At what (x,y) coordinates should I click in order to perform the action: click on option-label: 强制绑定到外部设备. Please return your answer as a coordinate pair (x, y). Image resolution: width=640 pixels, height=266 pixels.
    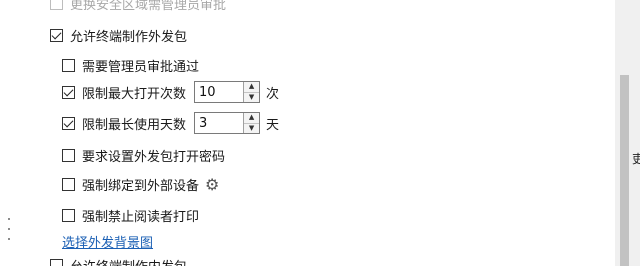
    Looking at the image, I should click on (141, 186).